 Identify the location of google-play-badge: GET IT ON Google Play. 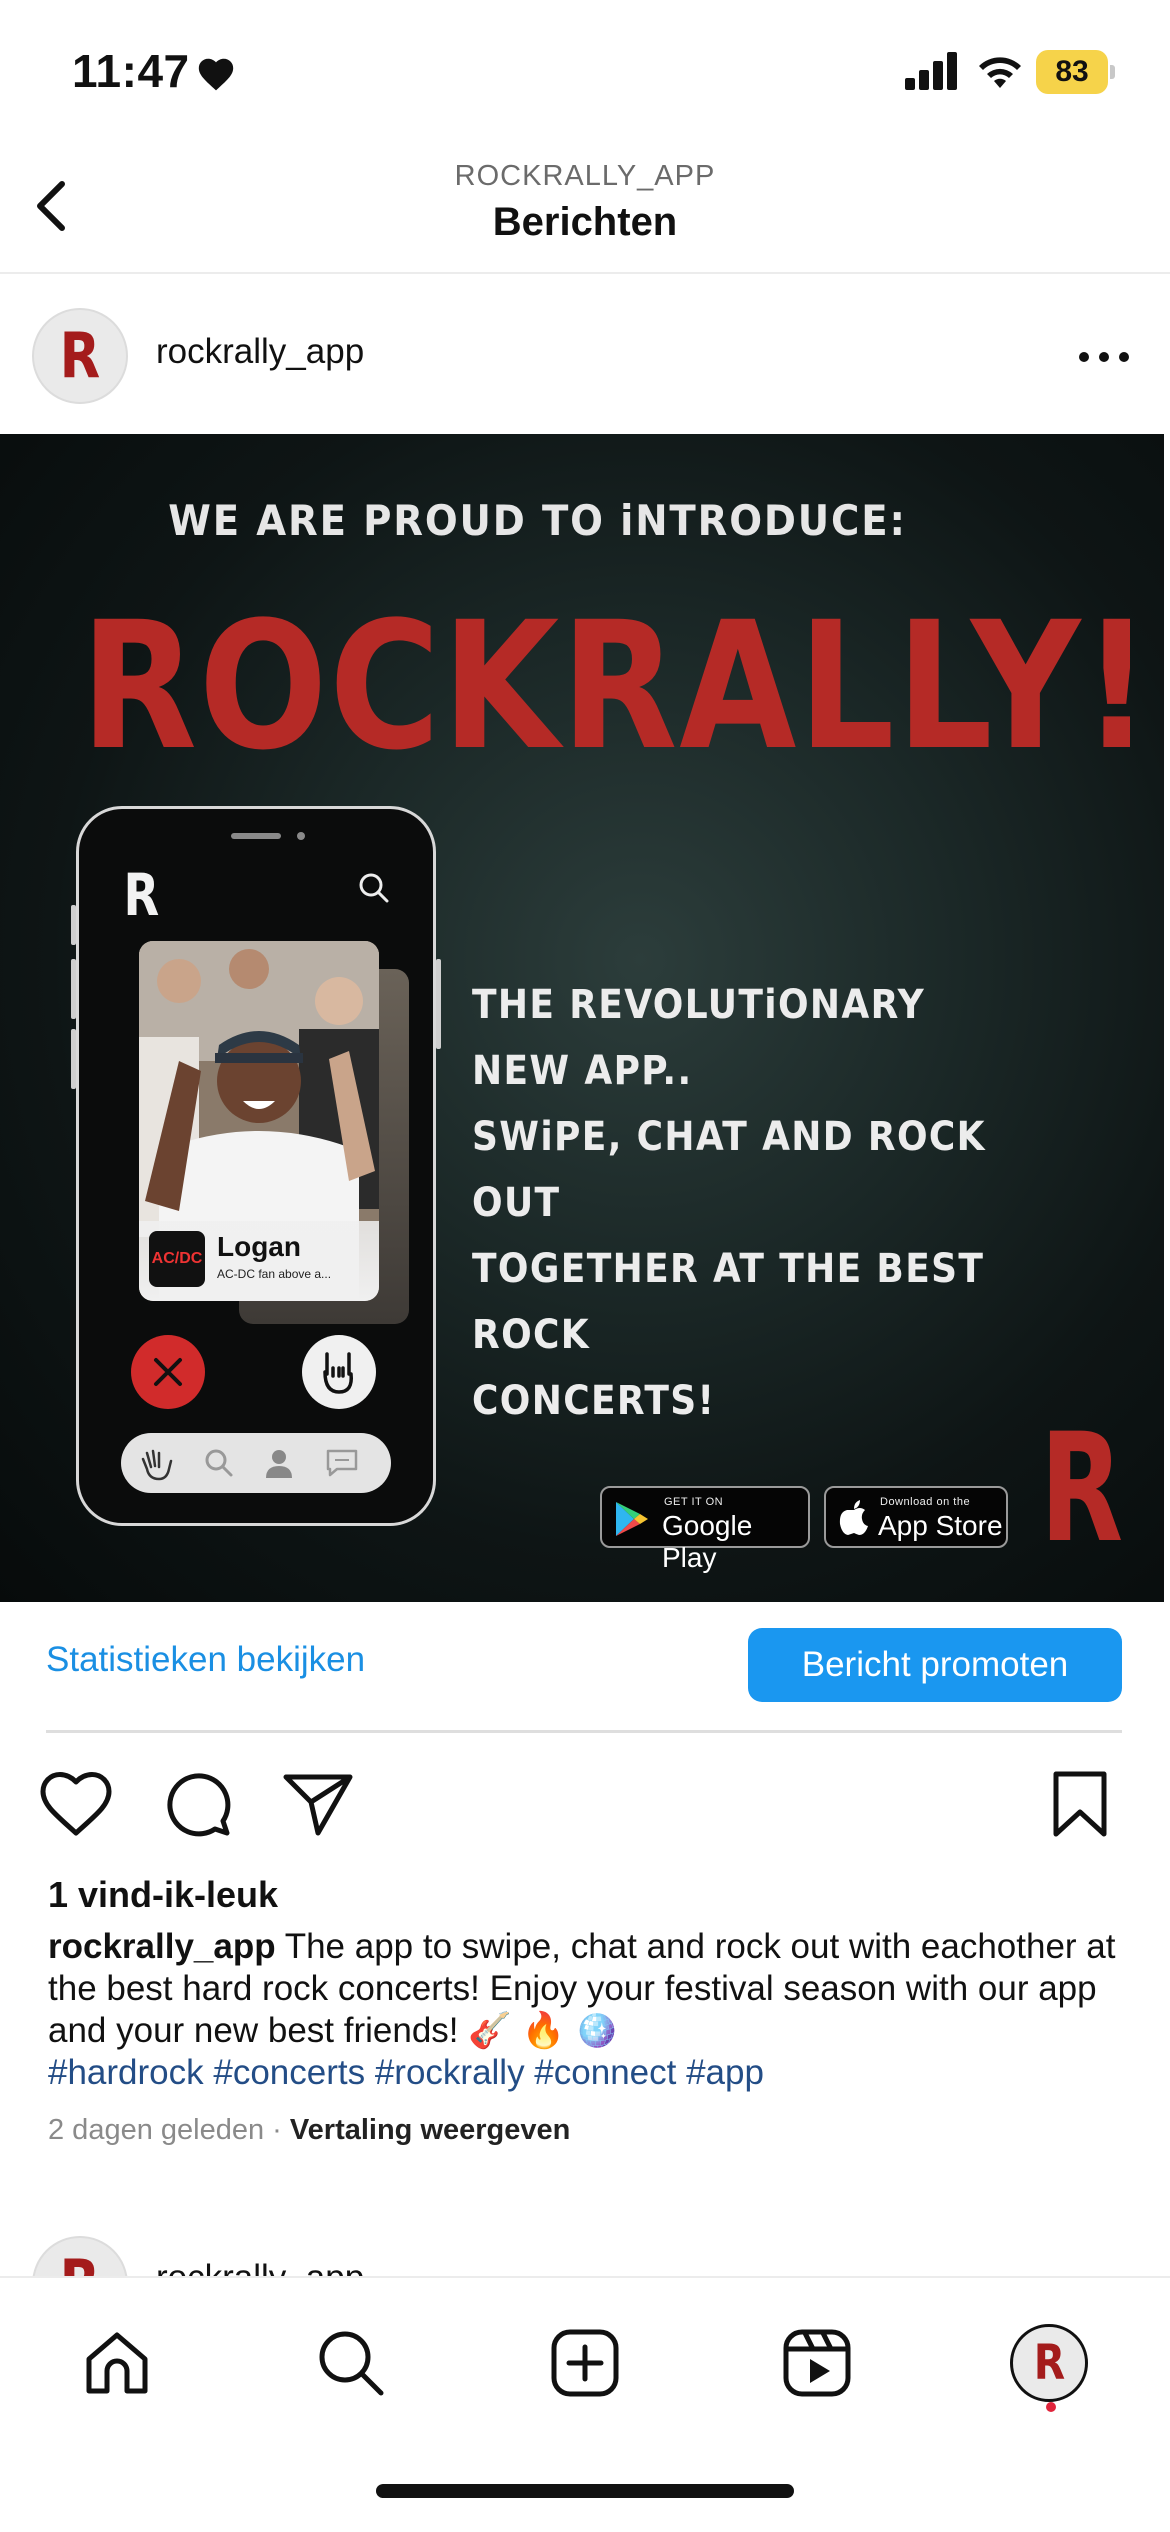
(705, 1529).